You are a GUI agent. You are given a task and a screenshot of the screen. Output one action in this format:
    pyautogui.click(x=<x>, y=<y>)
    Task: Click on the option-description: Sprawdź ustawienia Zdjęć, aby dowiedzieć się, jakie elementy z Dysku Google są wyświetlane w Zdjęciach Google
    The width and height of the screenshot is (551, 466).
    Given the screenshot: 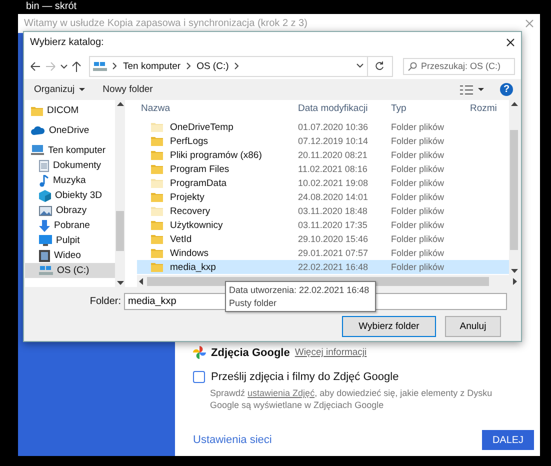 What is the action you would take?
    pyautogui.click(x=352, y=399)
    